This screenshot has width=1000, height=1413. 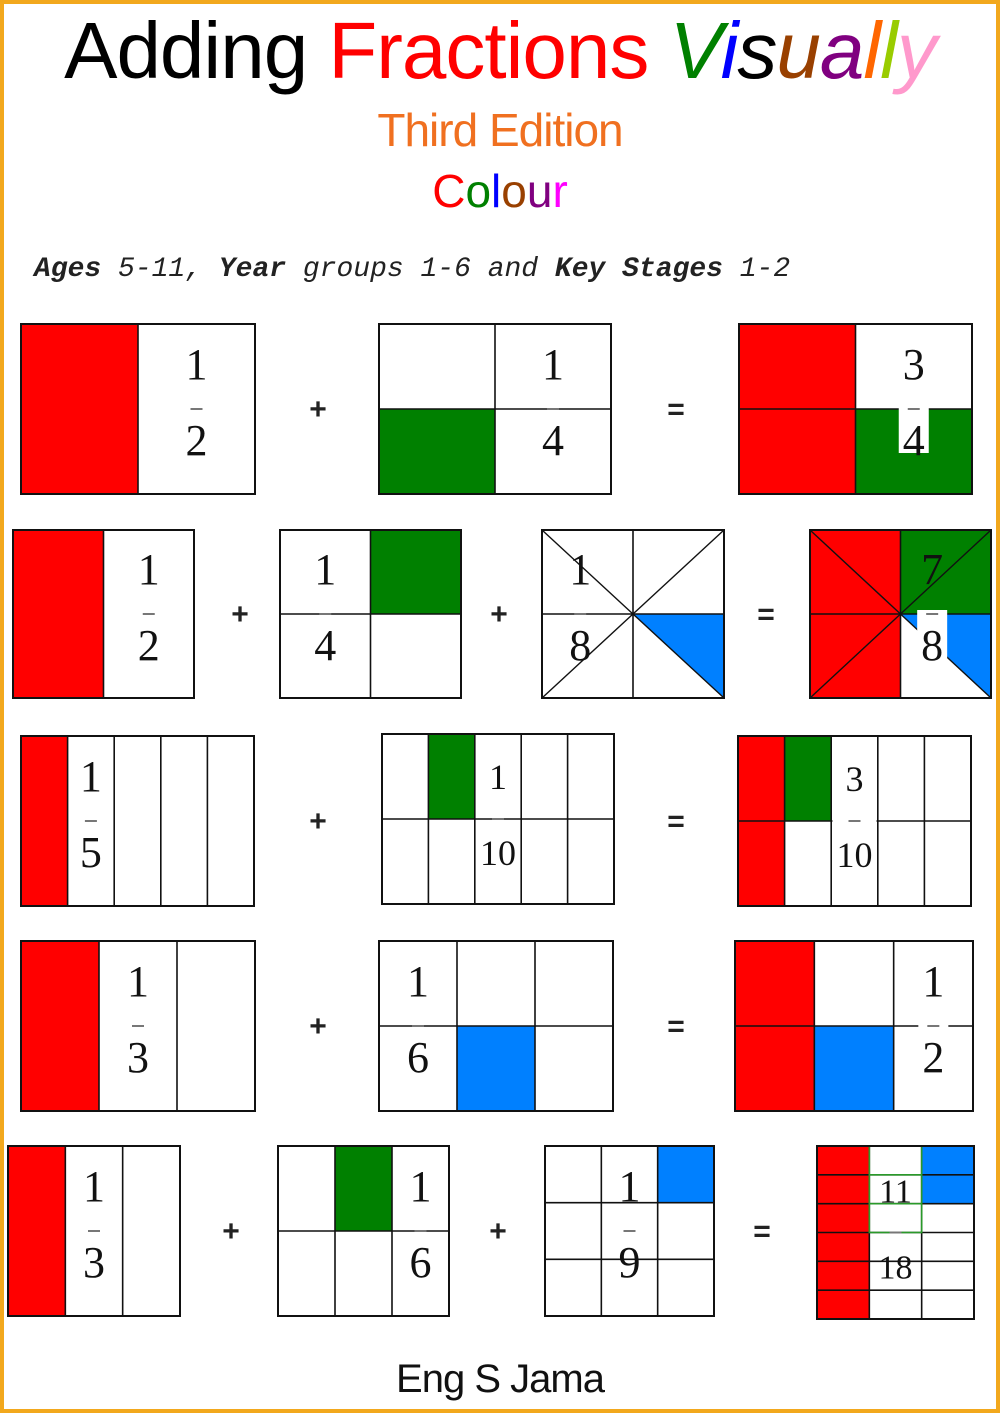 What do you see at coordinates (498, 777) in the screenshot?
I see `eq3-term2-numerator: 1` at bounding box center [498, 777].